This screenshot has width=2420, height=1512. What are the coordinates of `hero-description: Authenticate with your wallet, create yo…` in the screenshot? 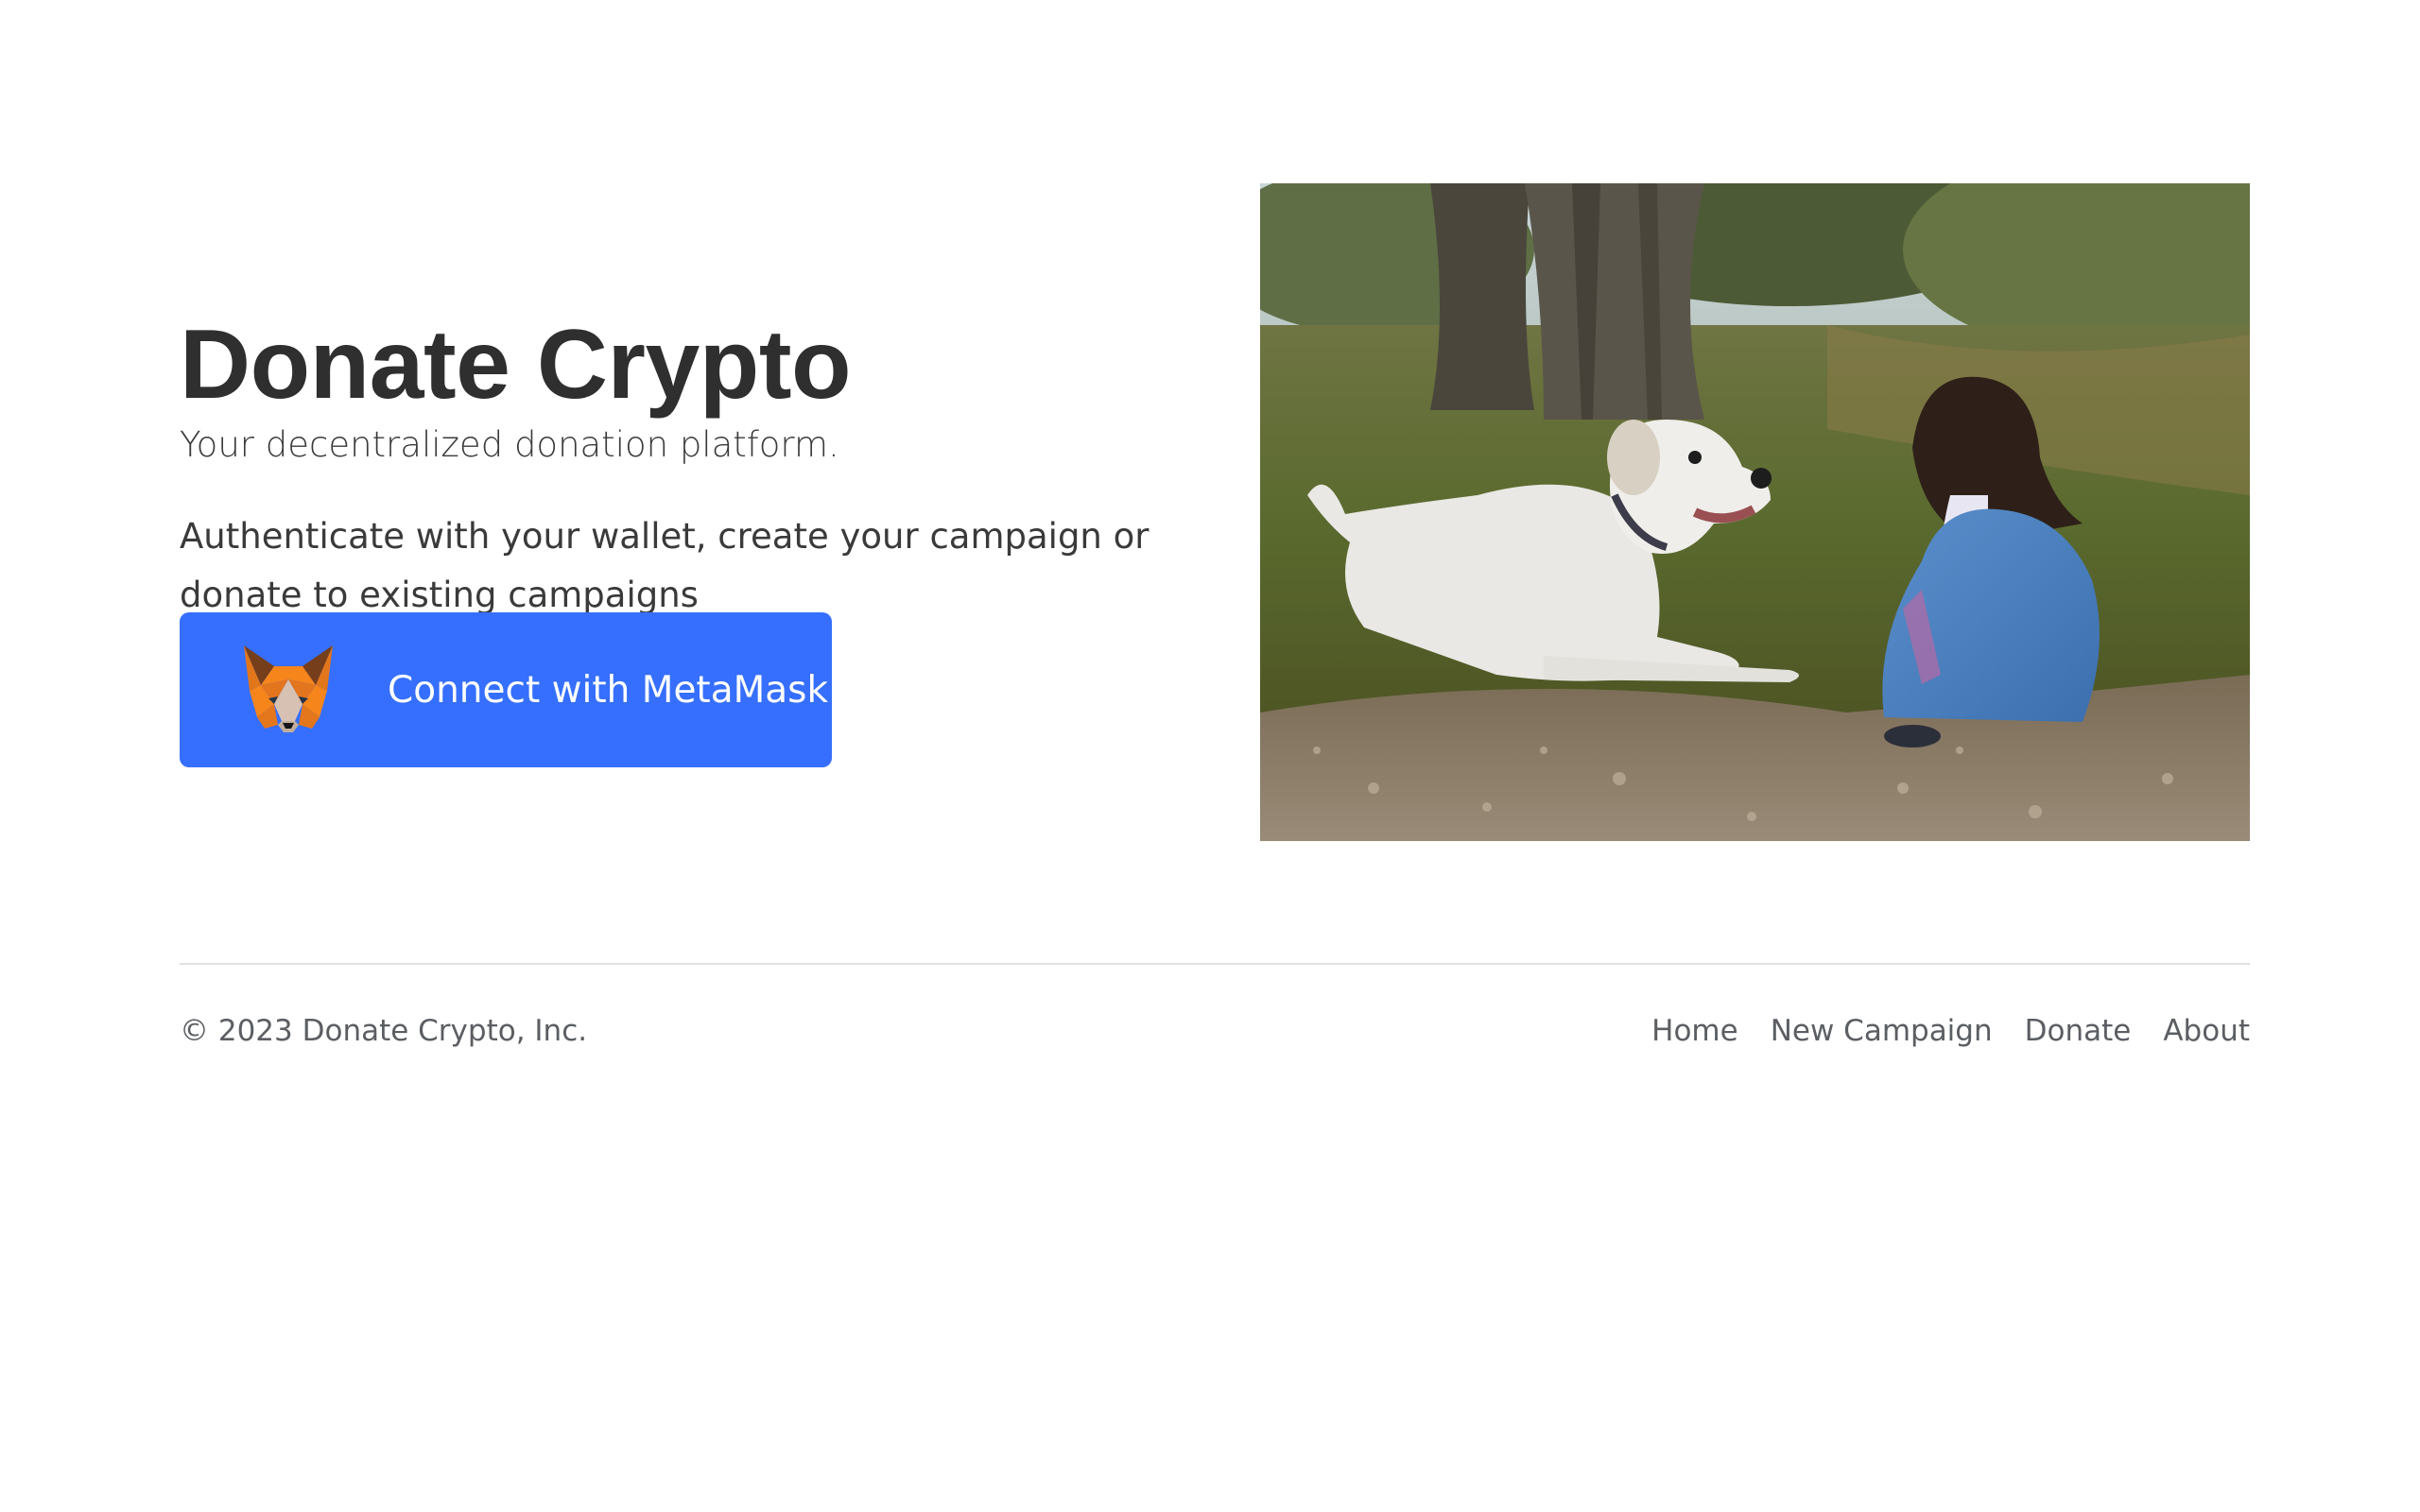 It's located at (665, 565).